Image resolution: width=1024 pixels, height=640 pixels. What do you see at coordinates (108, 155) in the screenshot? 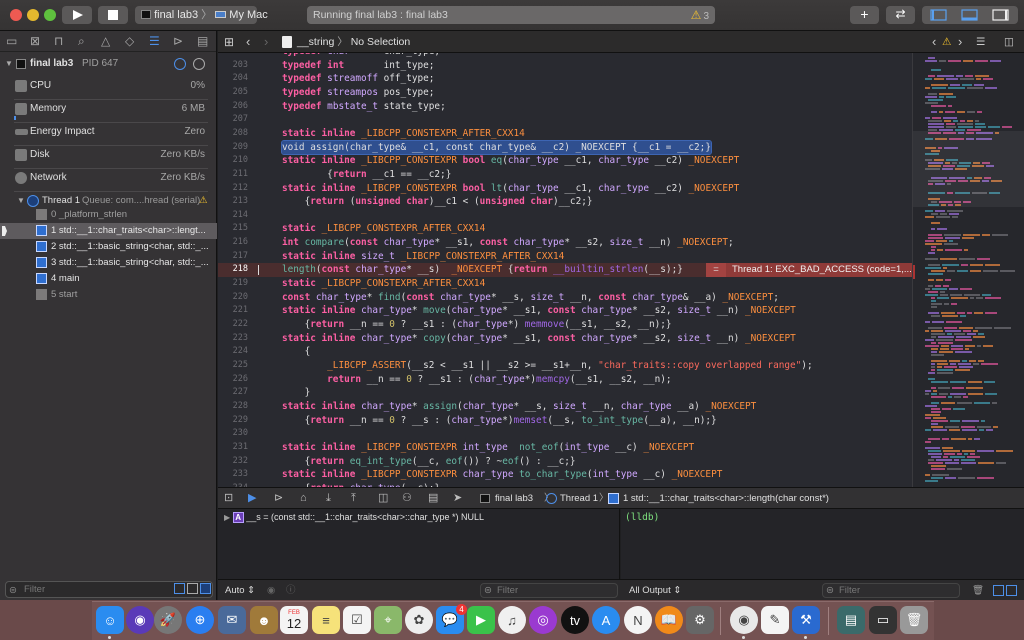
I see `gauge-disk: Disk Zero KB/s` at bounding box center [108, 155].